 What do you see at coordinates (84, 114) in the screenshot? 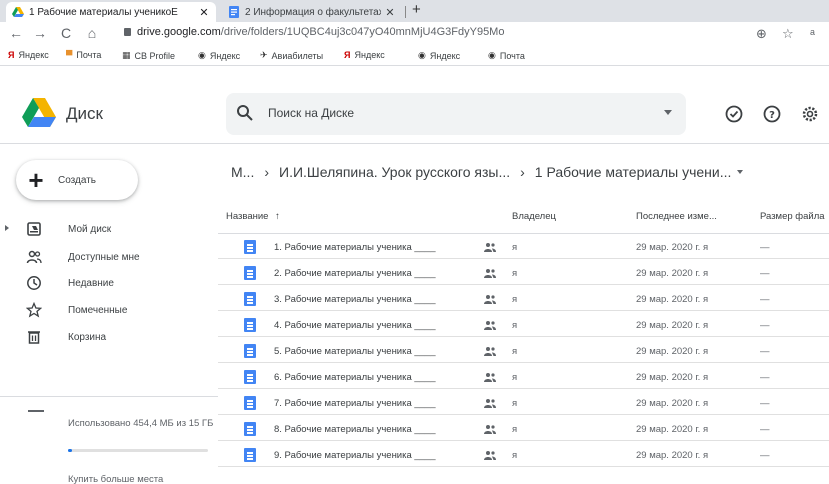
I see `drive-title: Диск` at bounding box center [84, 114].